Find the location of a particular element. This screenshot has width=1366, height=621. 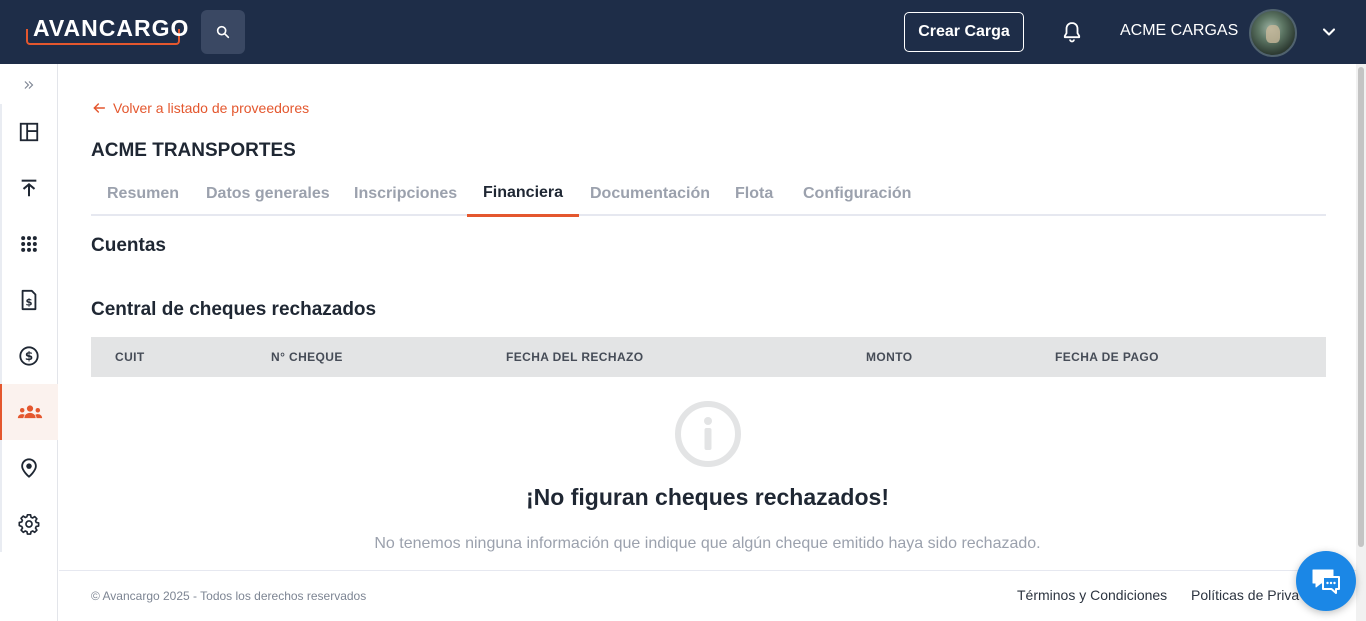

sidebar-item-invoices: $ is located at coordinates (29, 300).